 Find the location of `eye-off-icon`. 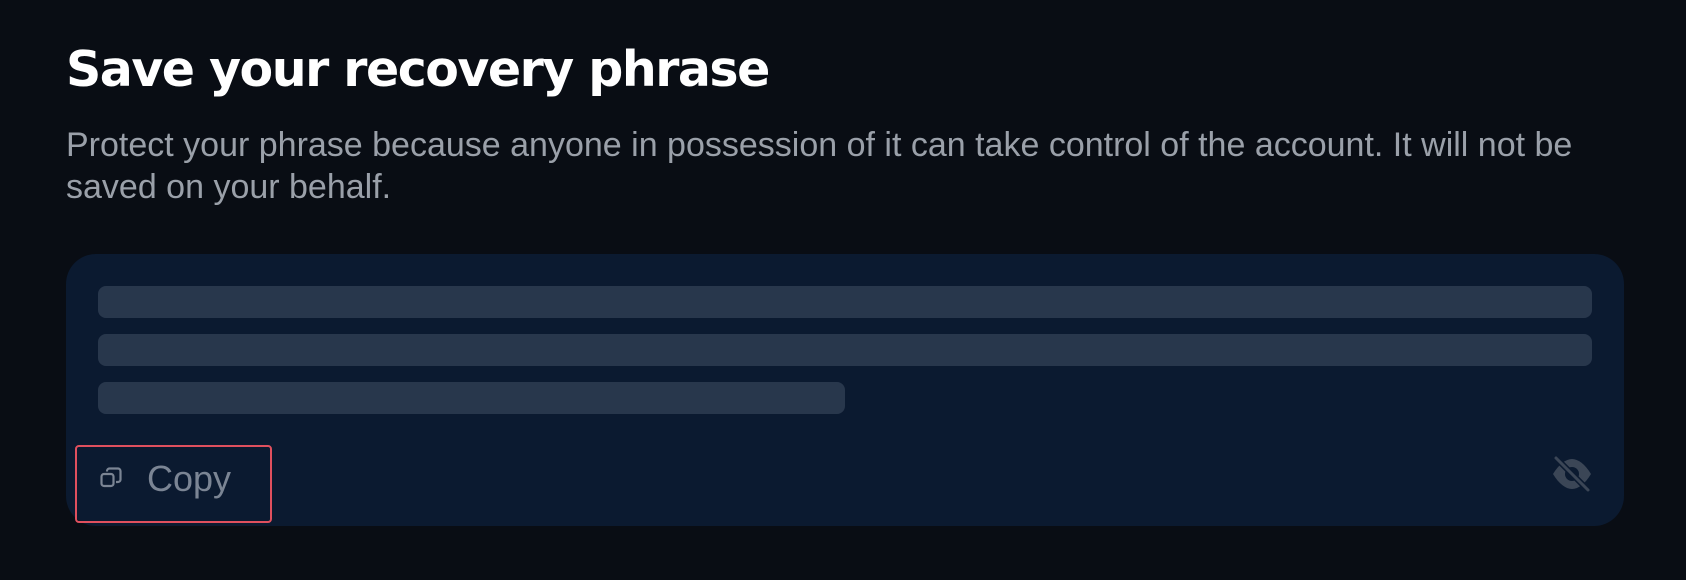

eye-off-icon is located at coordinates (1572, 477).